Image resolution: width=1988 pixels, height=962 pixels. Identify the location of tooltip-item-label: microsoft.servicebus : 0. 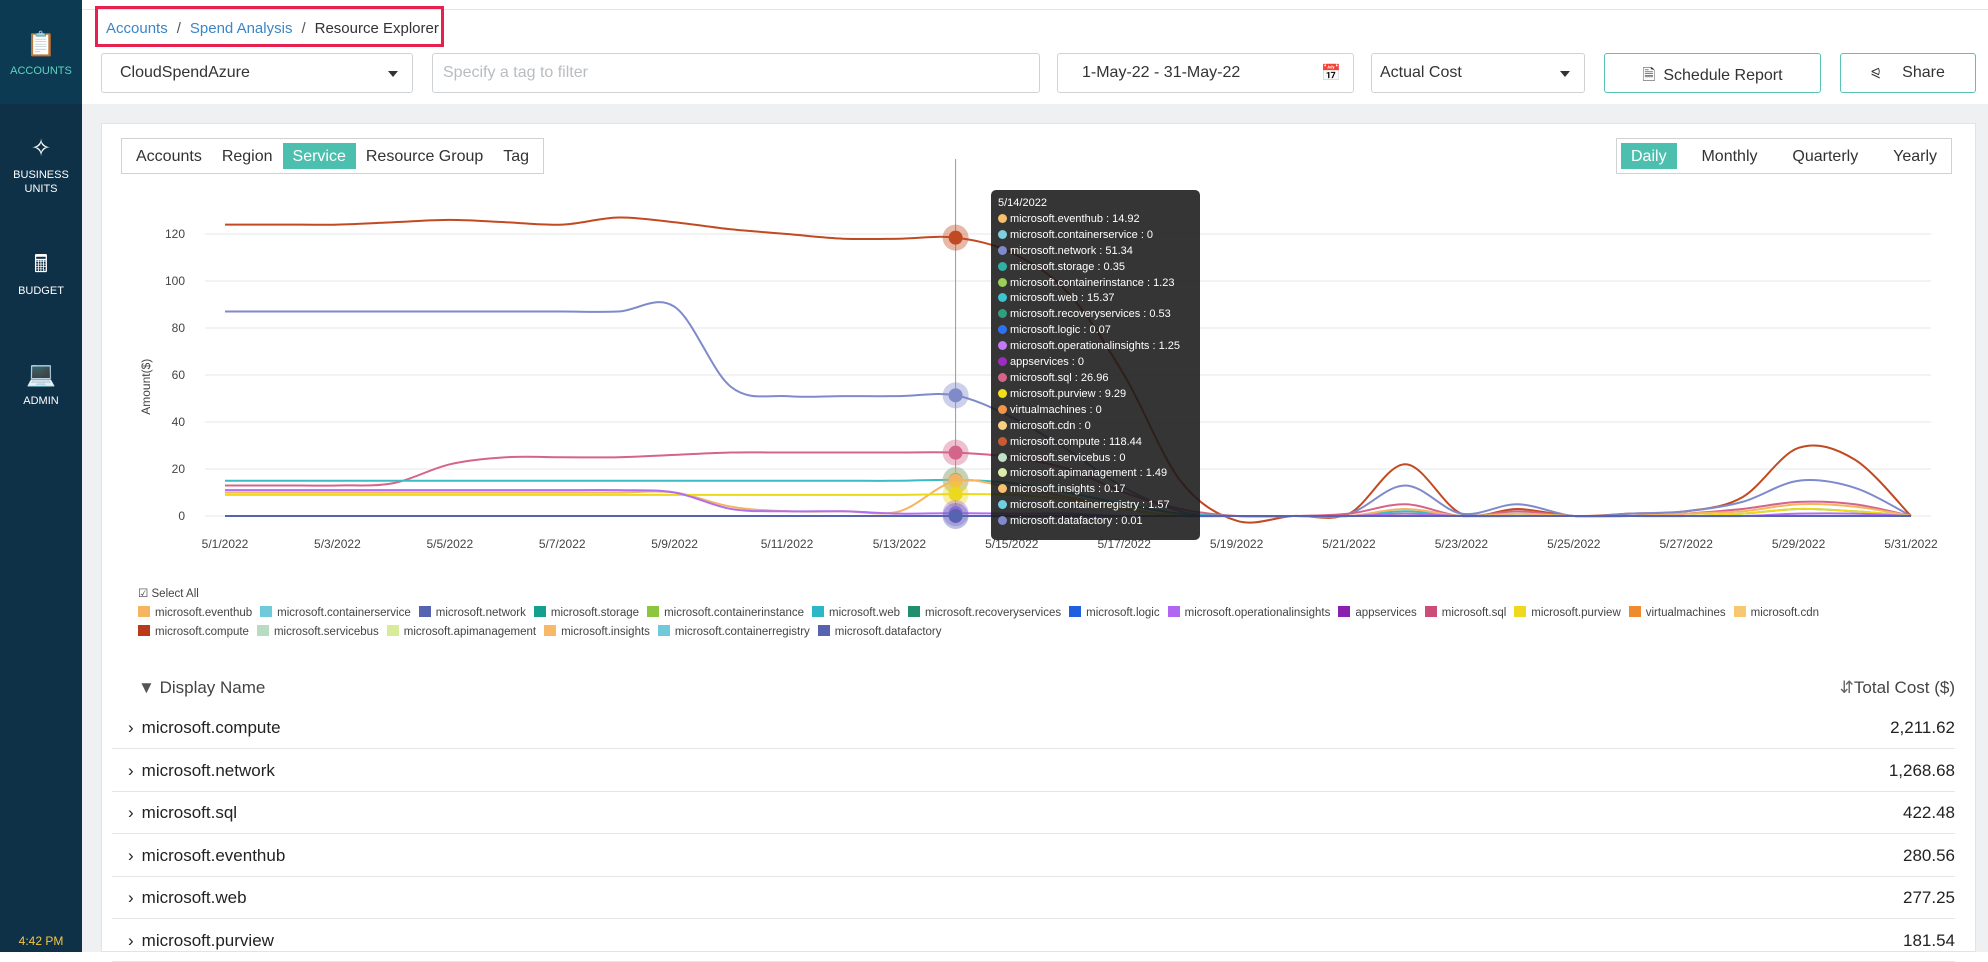
(1068, 458).